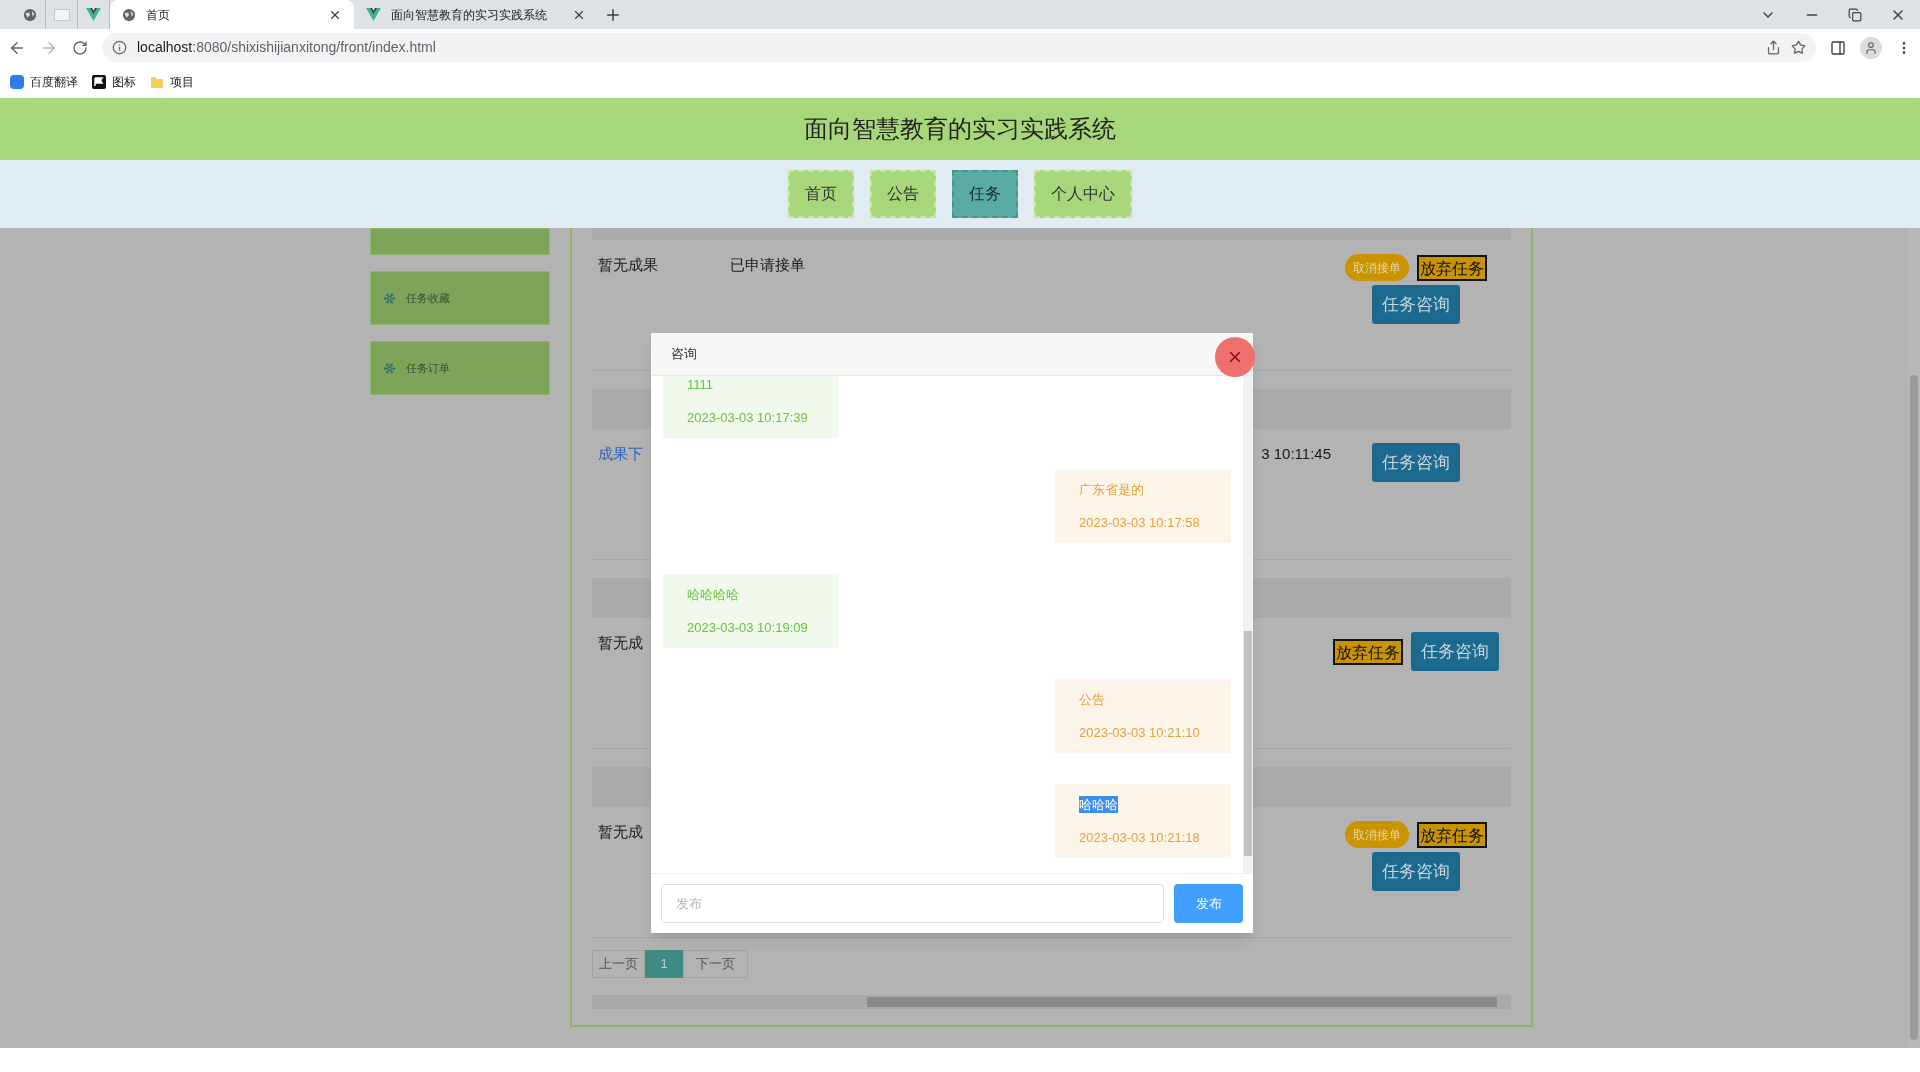 This screenshot has height=1072, width=1920. What do you see at coordinates (114, 82) in the screenshot?
I see `bookmark-item: 图标` at bounding box center [114, 82].